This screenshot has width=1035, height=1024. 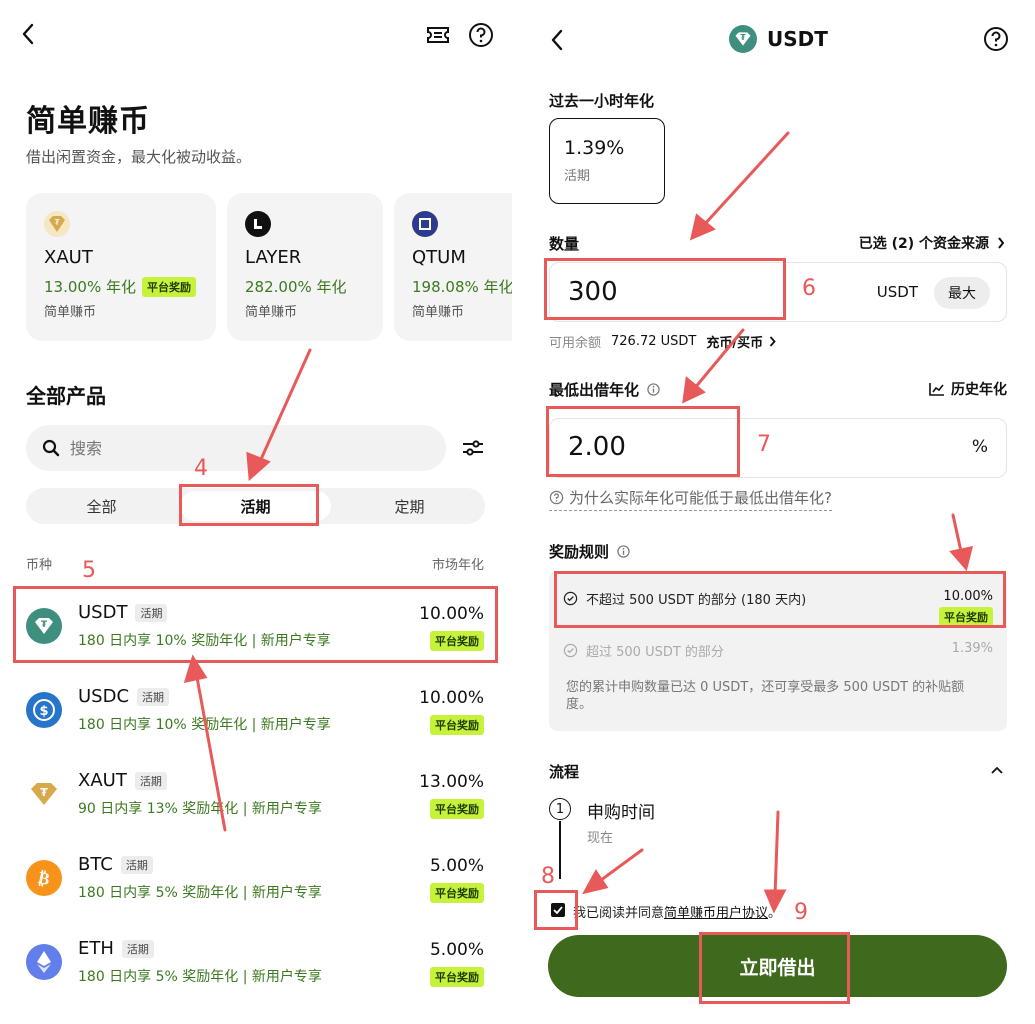 What do you see at coordinates (700, 498) in the screenshot?
I see `why-lower-text: 为什么实际年化可能低于最低出借年化?` at bounding box center [700, 498].